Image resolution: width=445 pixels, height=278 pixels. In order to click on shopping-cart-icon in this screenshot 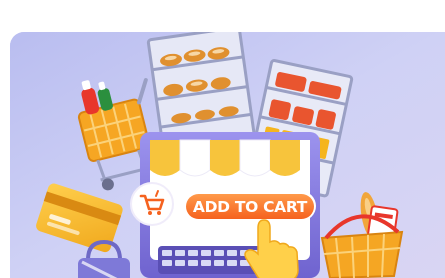, I will do `click(152, 204)`.